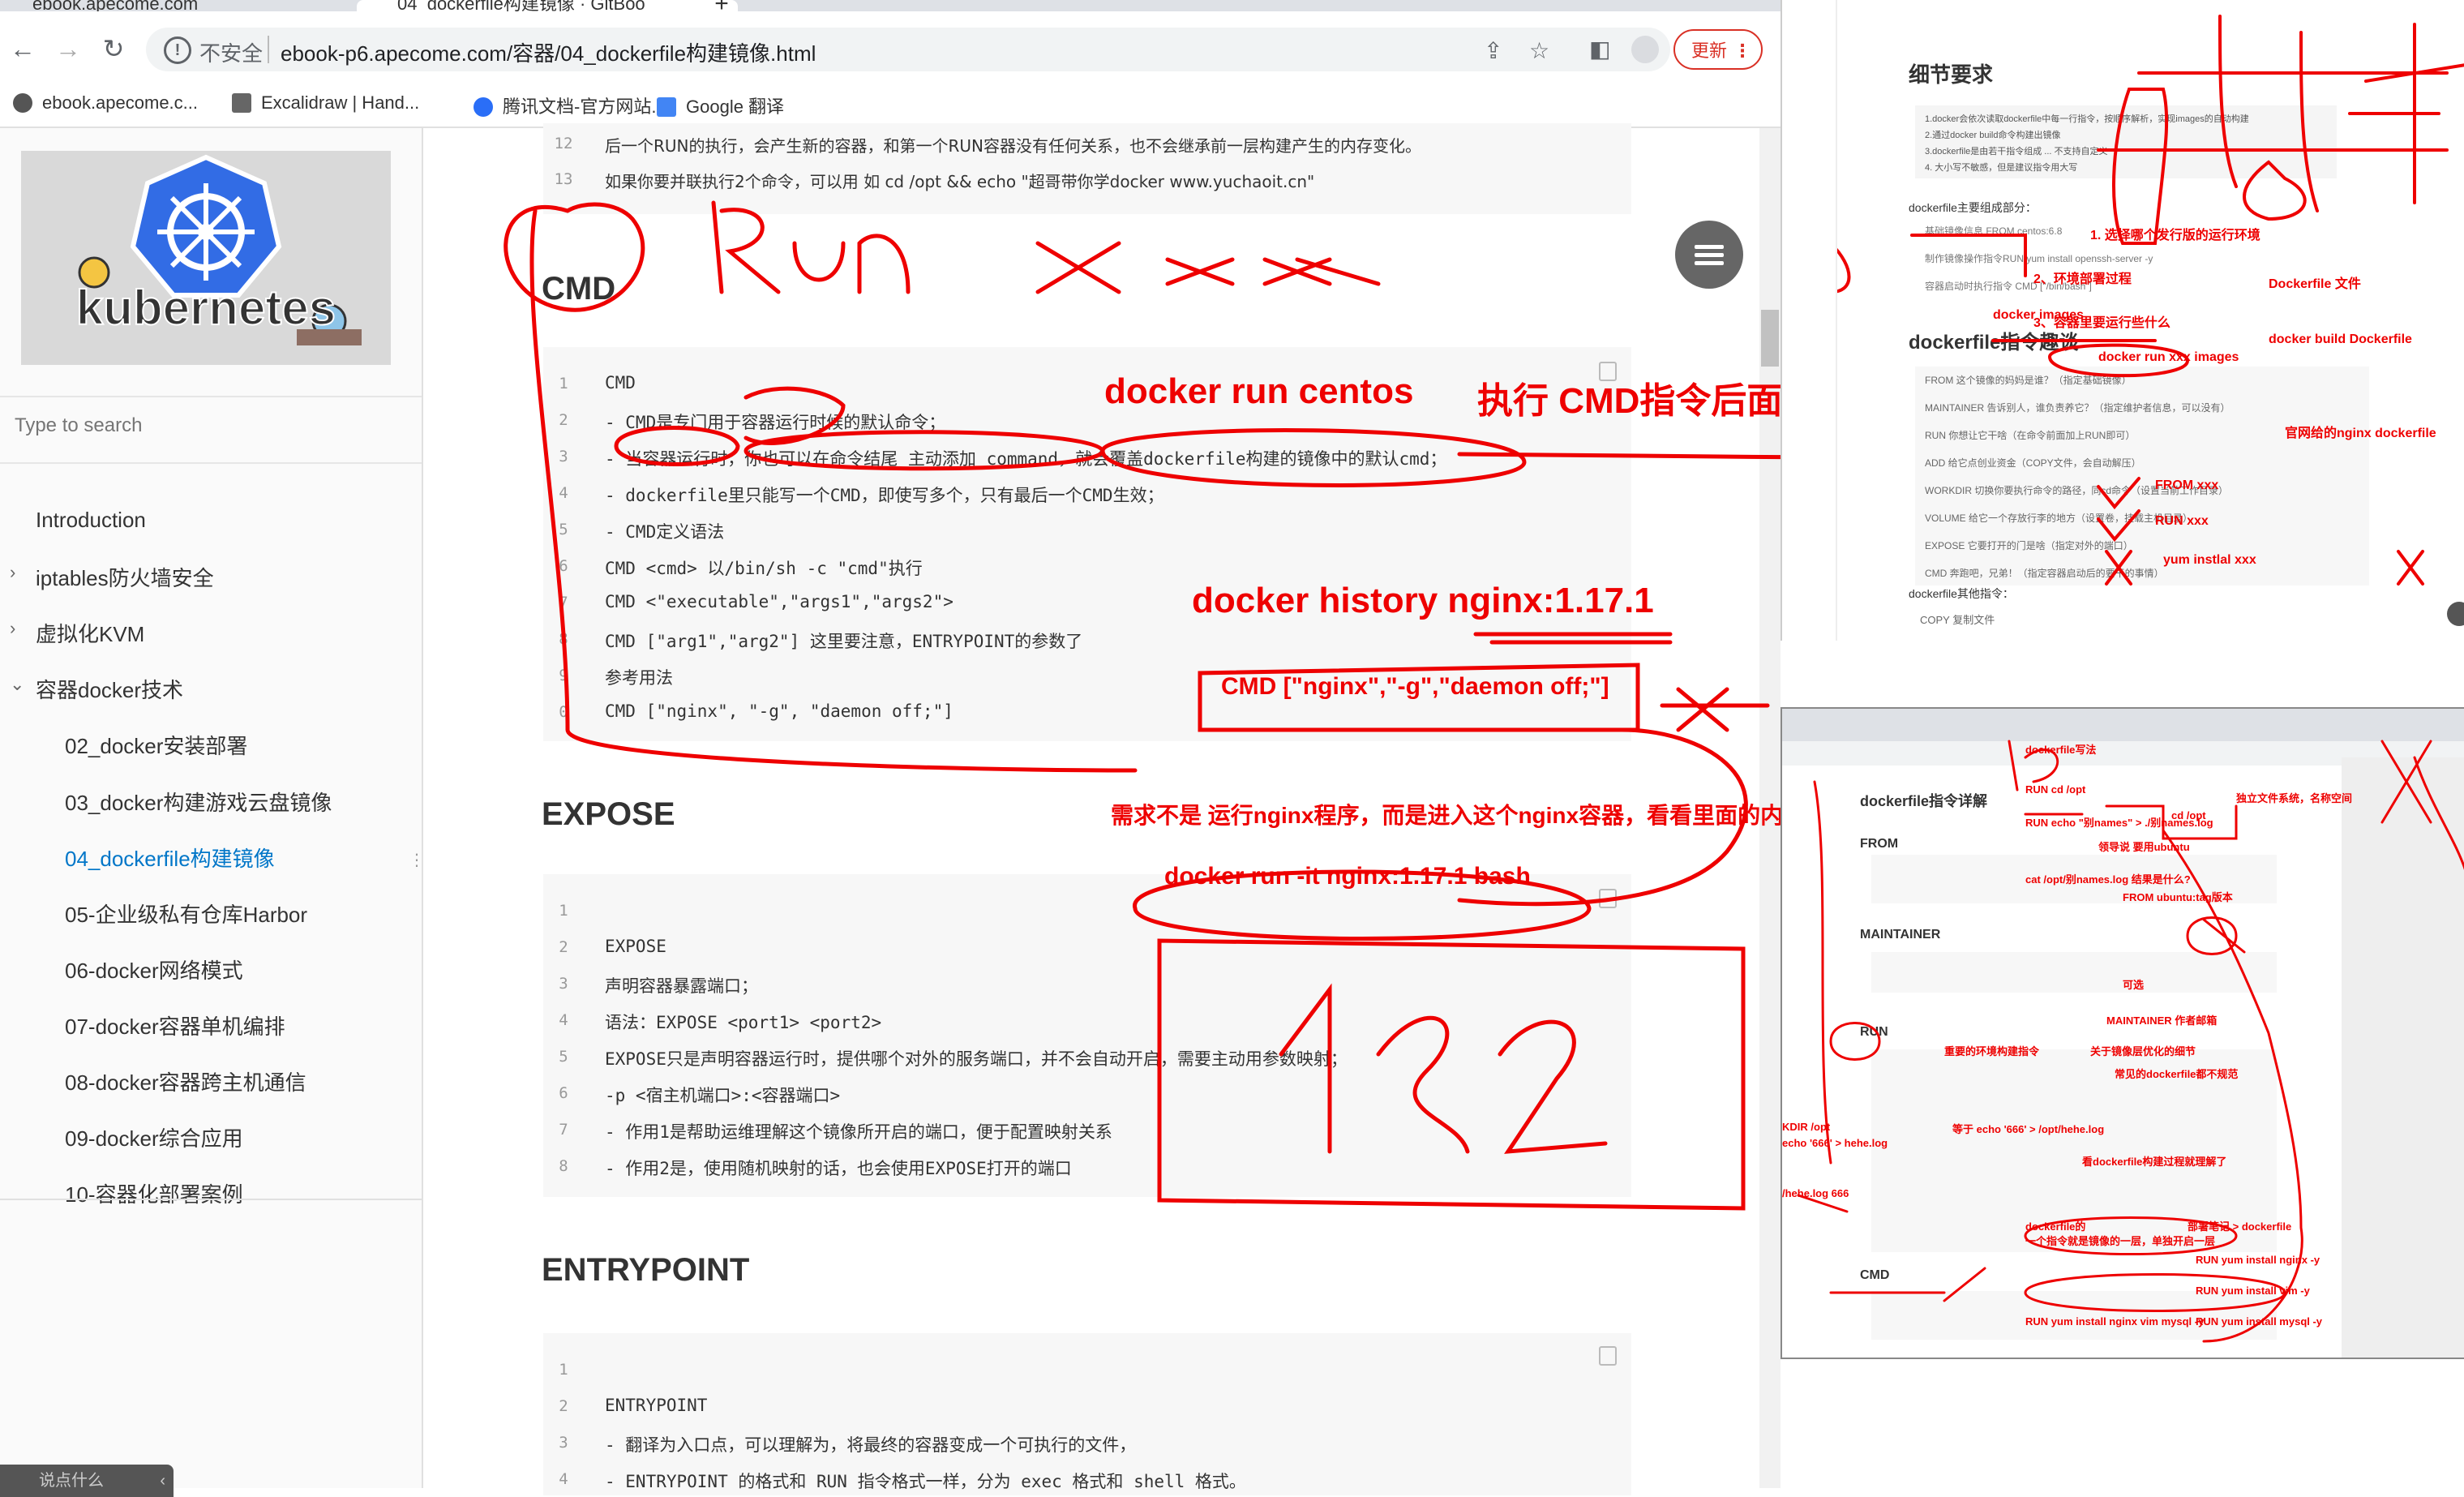 This screenshot has width=2464, height=1497. I want to click on mini-heading: dockerfile指令详解, so click(1924, 801).